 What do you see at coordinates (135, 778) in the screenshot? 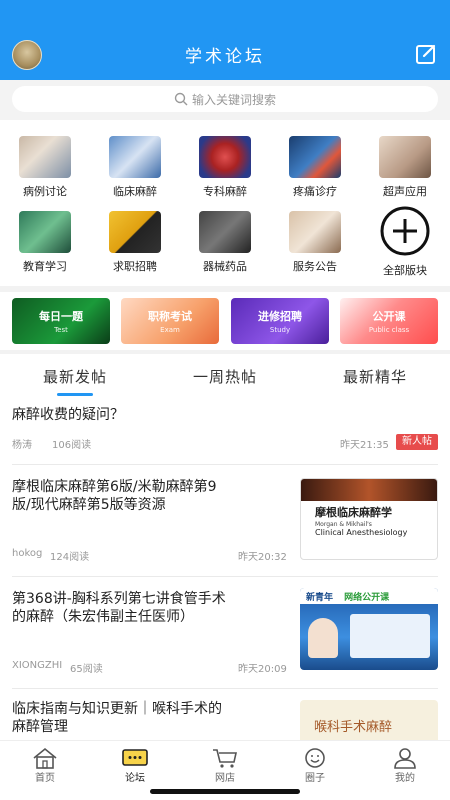
I see `tab-label: 论坛` at bounding box center [135, 778].